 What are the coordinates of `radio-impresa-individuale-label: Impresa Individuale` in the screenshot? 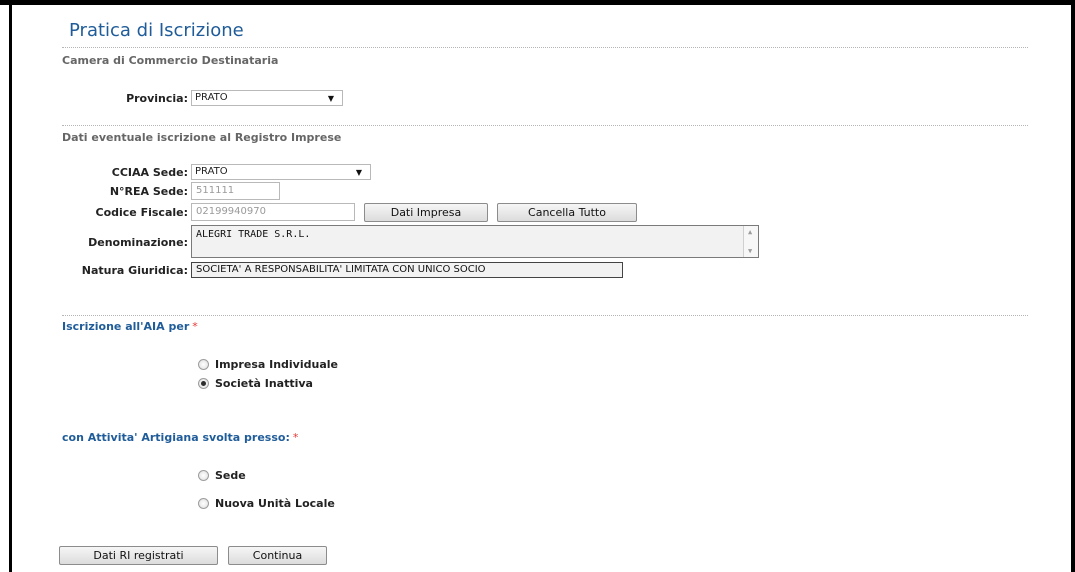 It's located at (276, 364).